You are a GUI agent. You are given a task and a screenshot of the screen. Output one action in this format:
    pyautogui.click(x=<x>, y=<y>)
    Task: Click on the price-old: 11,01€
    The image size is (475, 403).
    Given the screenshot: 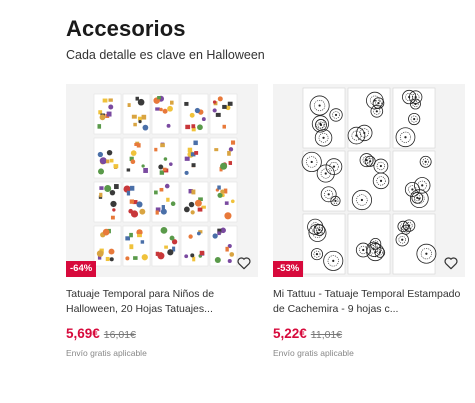 What is the action you would take?
    pyautogui.click(x=326, y=335)
    